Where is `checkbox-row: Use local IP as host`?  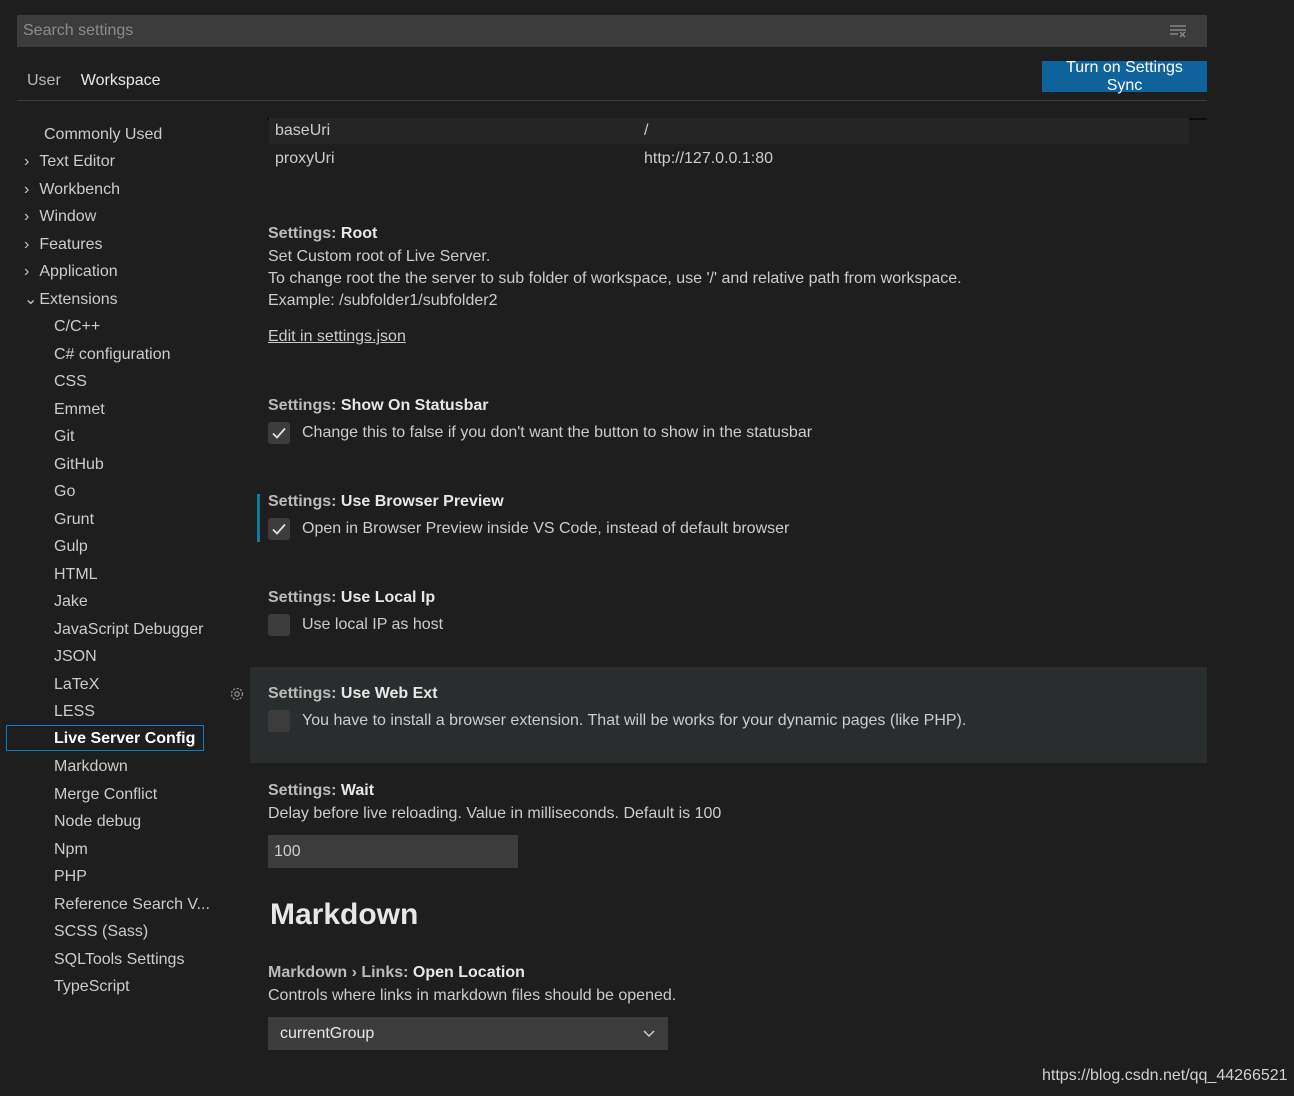 checkbox-row: Use local IP as host is located at coordinates (718, 625).